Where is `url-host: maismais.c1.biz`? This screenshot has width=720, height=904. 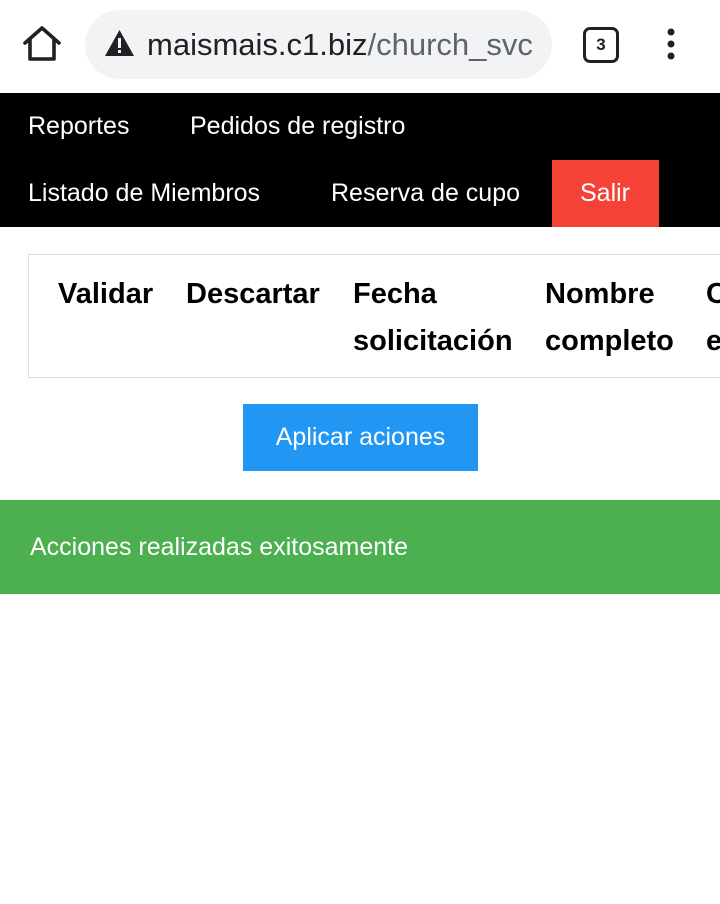 url-host: maismais.c1.biz is located at coordinates (257, 44).